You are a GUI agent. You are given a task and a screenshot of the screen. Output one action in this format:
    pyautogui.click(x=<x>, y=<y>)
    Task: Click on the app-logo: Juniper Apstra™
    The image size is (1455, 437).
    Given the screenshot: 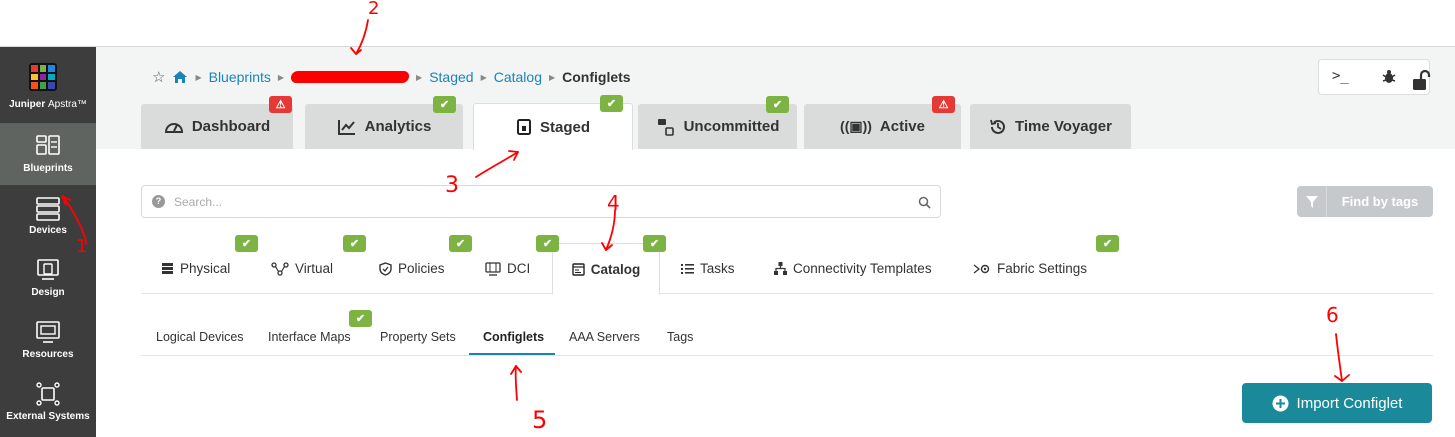 What is the action you would take?
    pyautogui.click(x=48, y=85)
    